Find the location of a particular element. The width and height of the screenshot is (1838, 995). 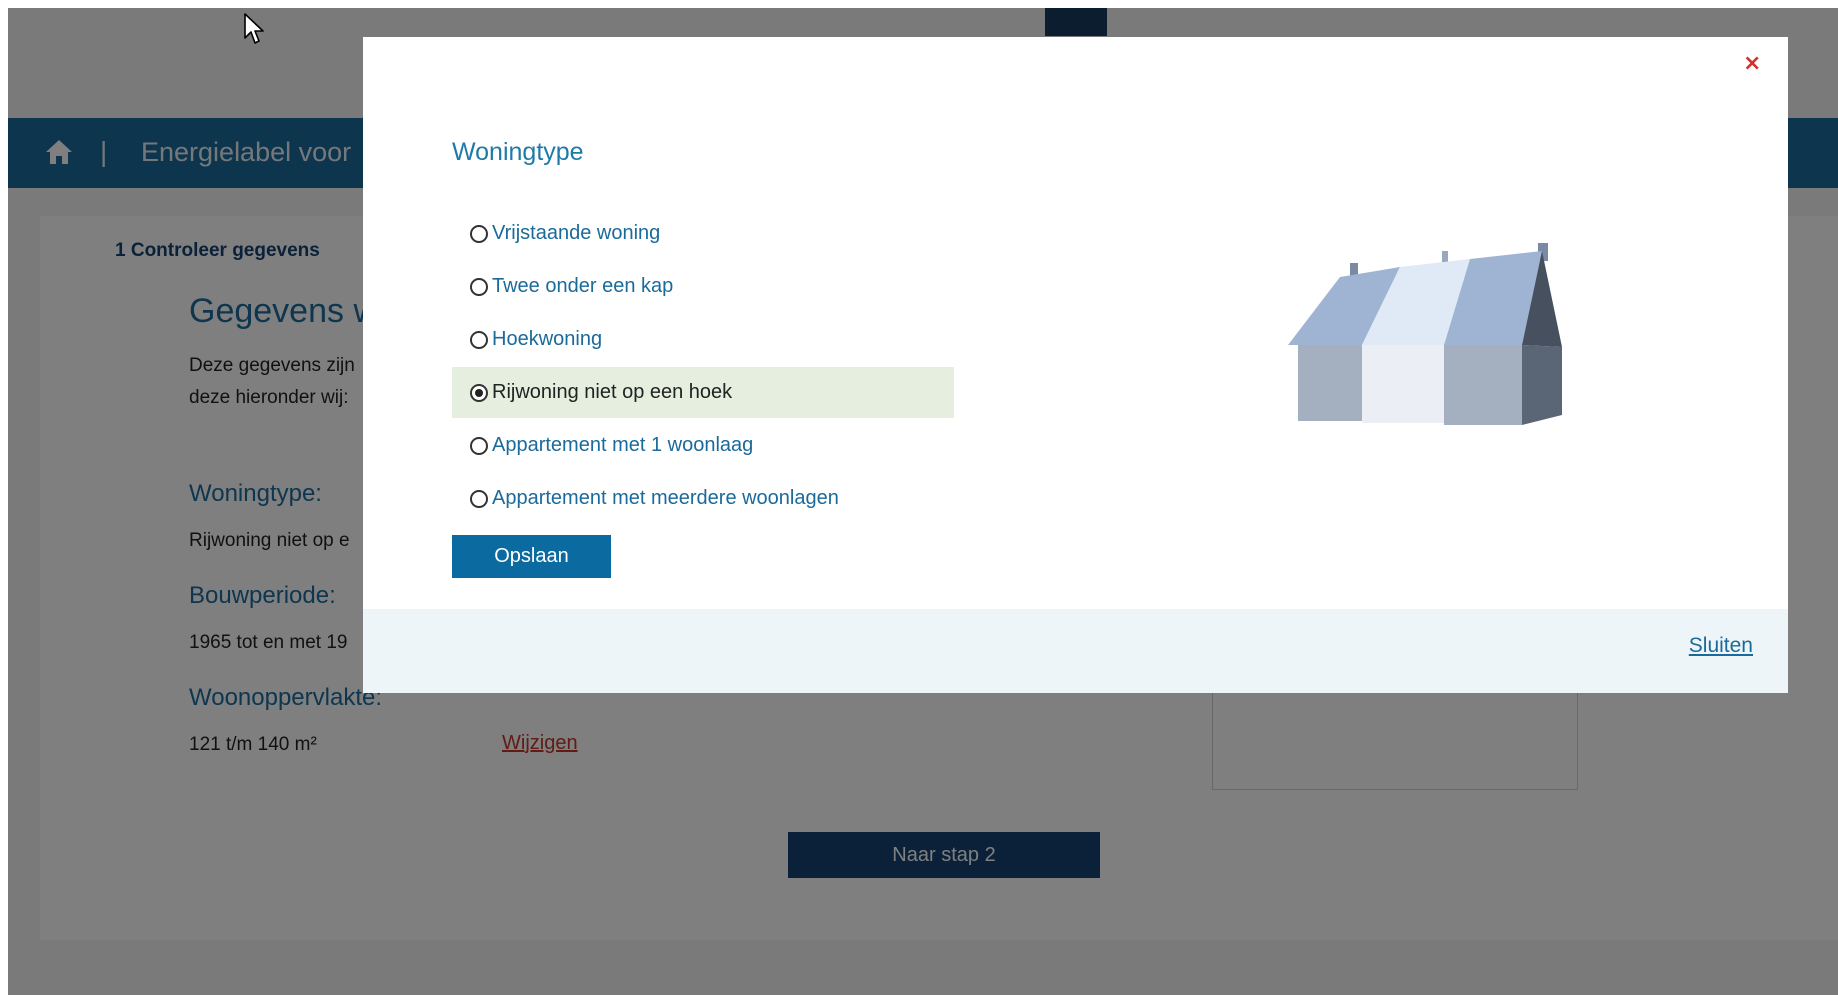

row-house-illustration is located at coordinates (1425, 334).